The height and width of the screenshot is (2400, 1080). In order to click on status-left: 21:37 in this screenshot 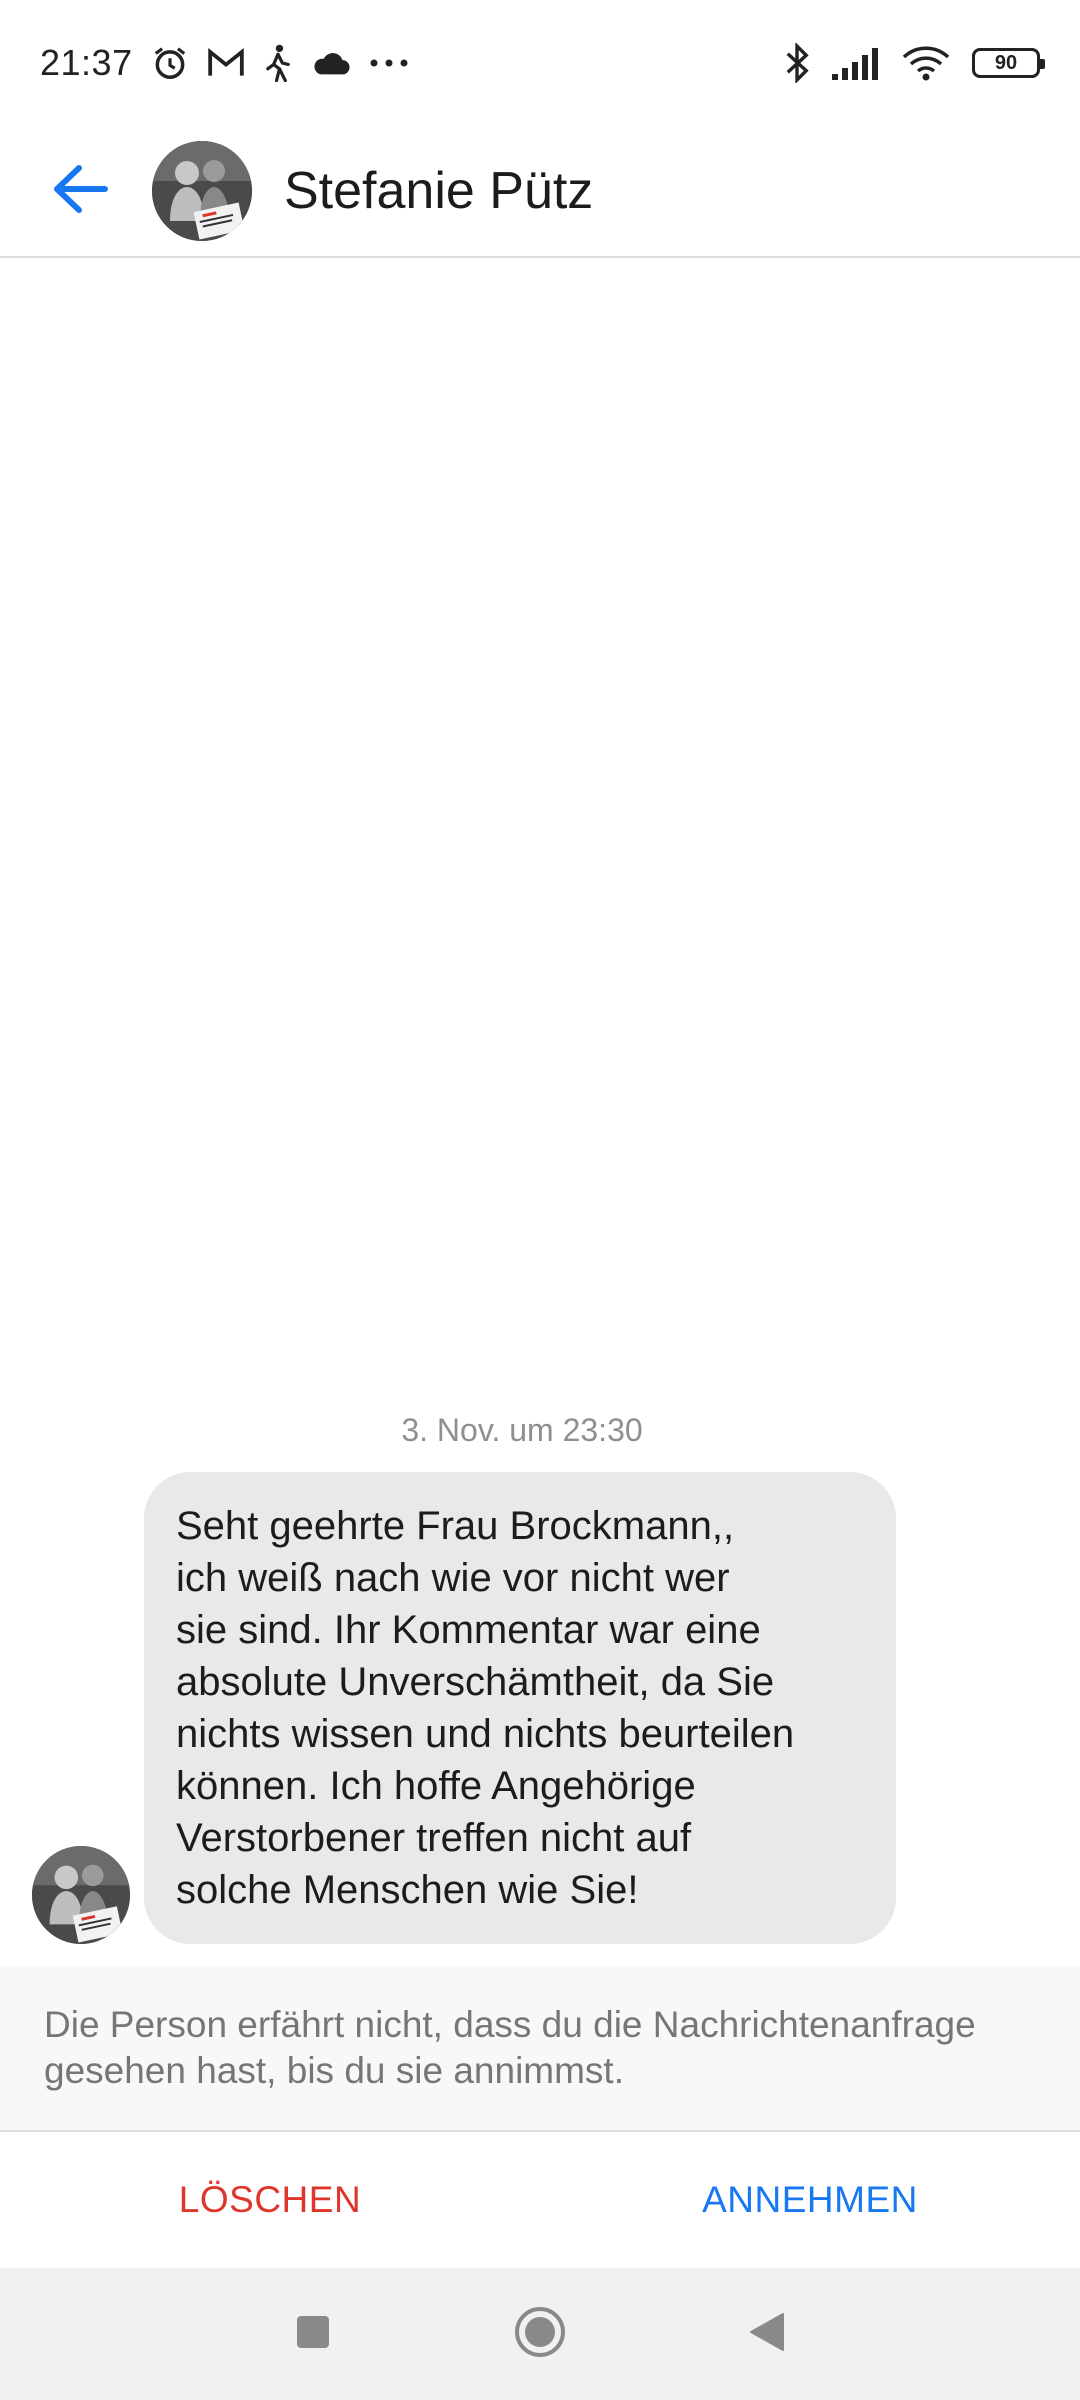, I will do `click(224, 63)`.